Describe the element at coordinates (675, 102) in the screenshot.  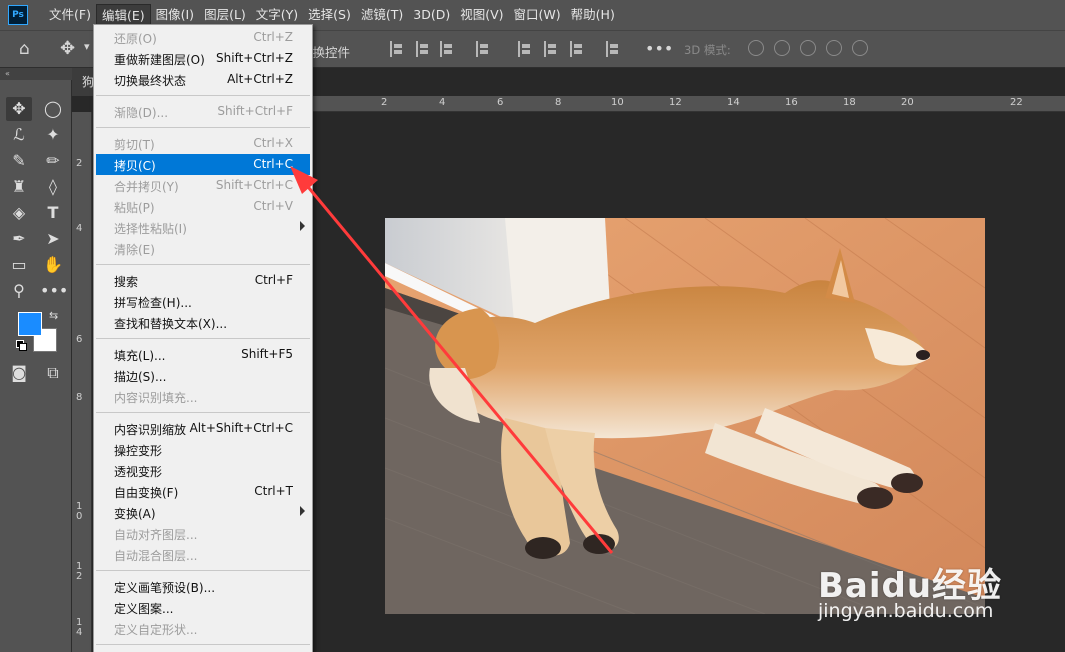
I see `ruler-label: 12` at that location.